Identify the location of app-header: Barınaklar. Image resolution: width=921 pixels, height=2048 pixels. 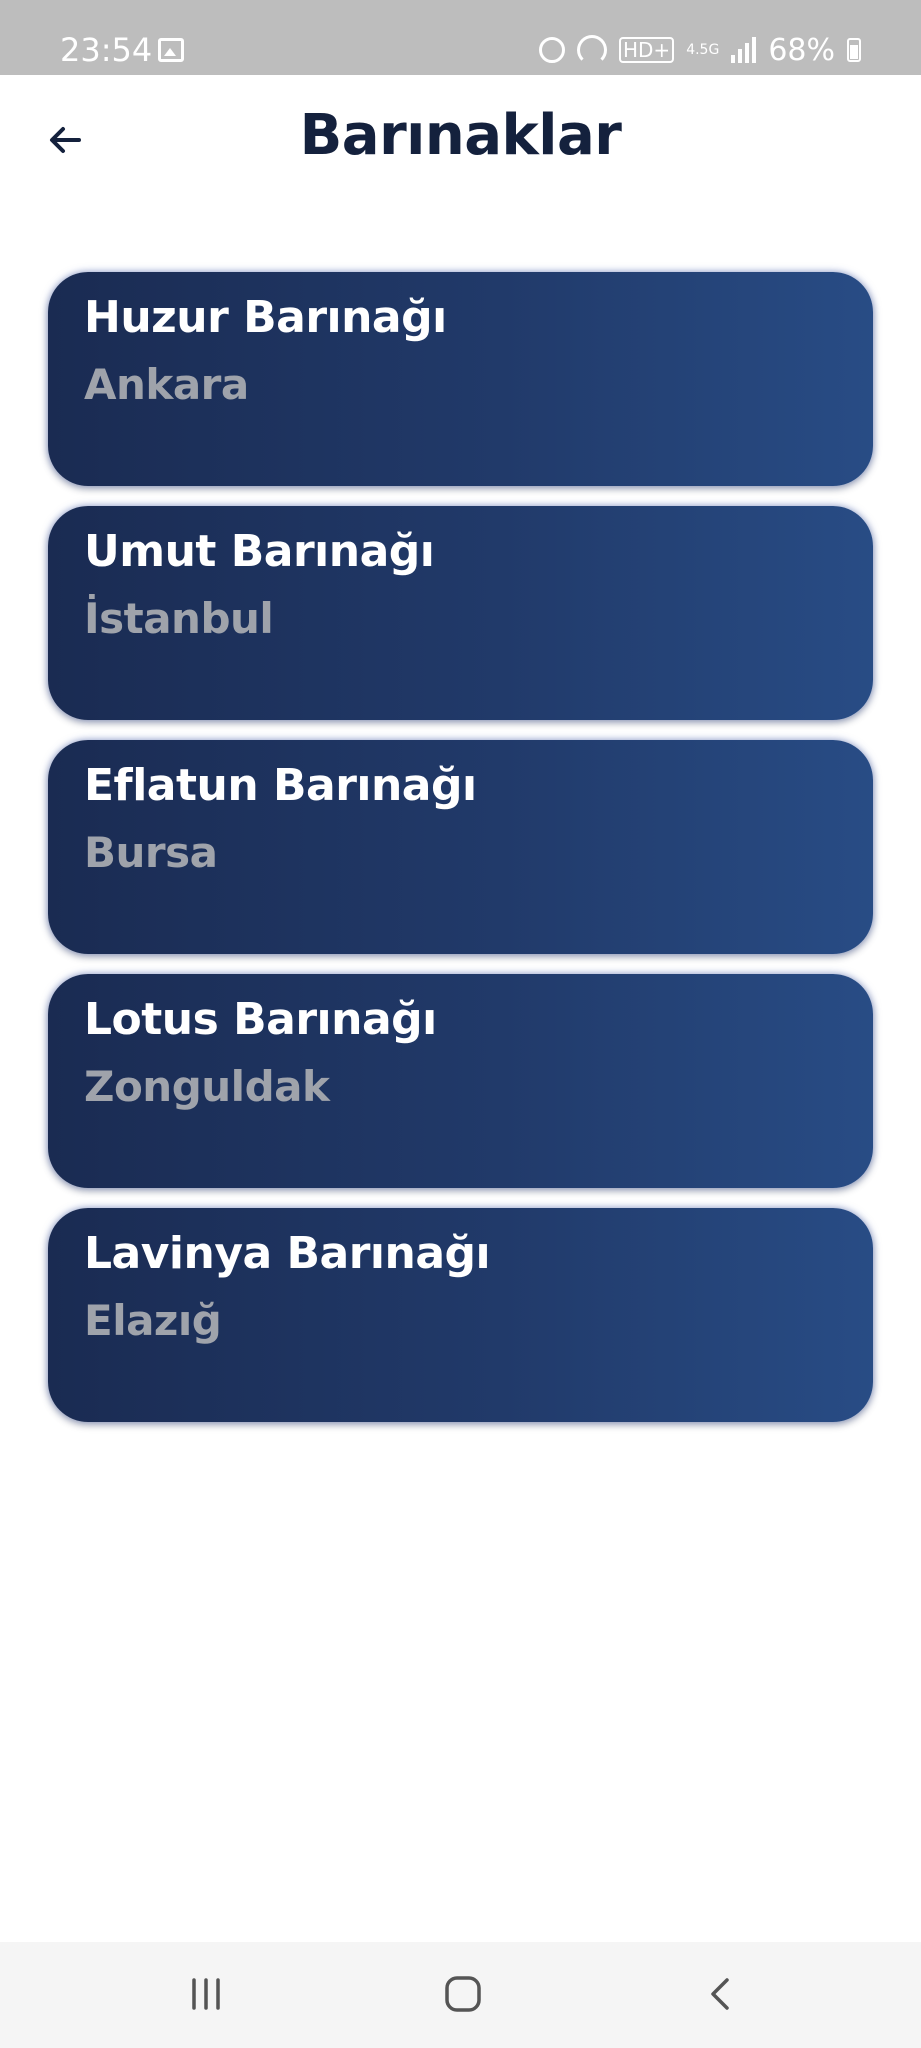
(460, 140).